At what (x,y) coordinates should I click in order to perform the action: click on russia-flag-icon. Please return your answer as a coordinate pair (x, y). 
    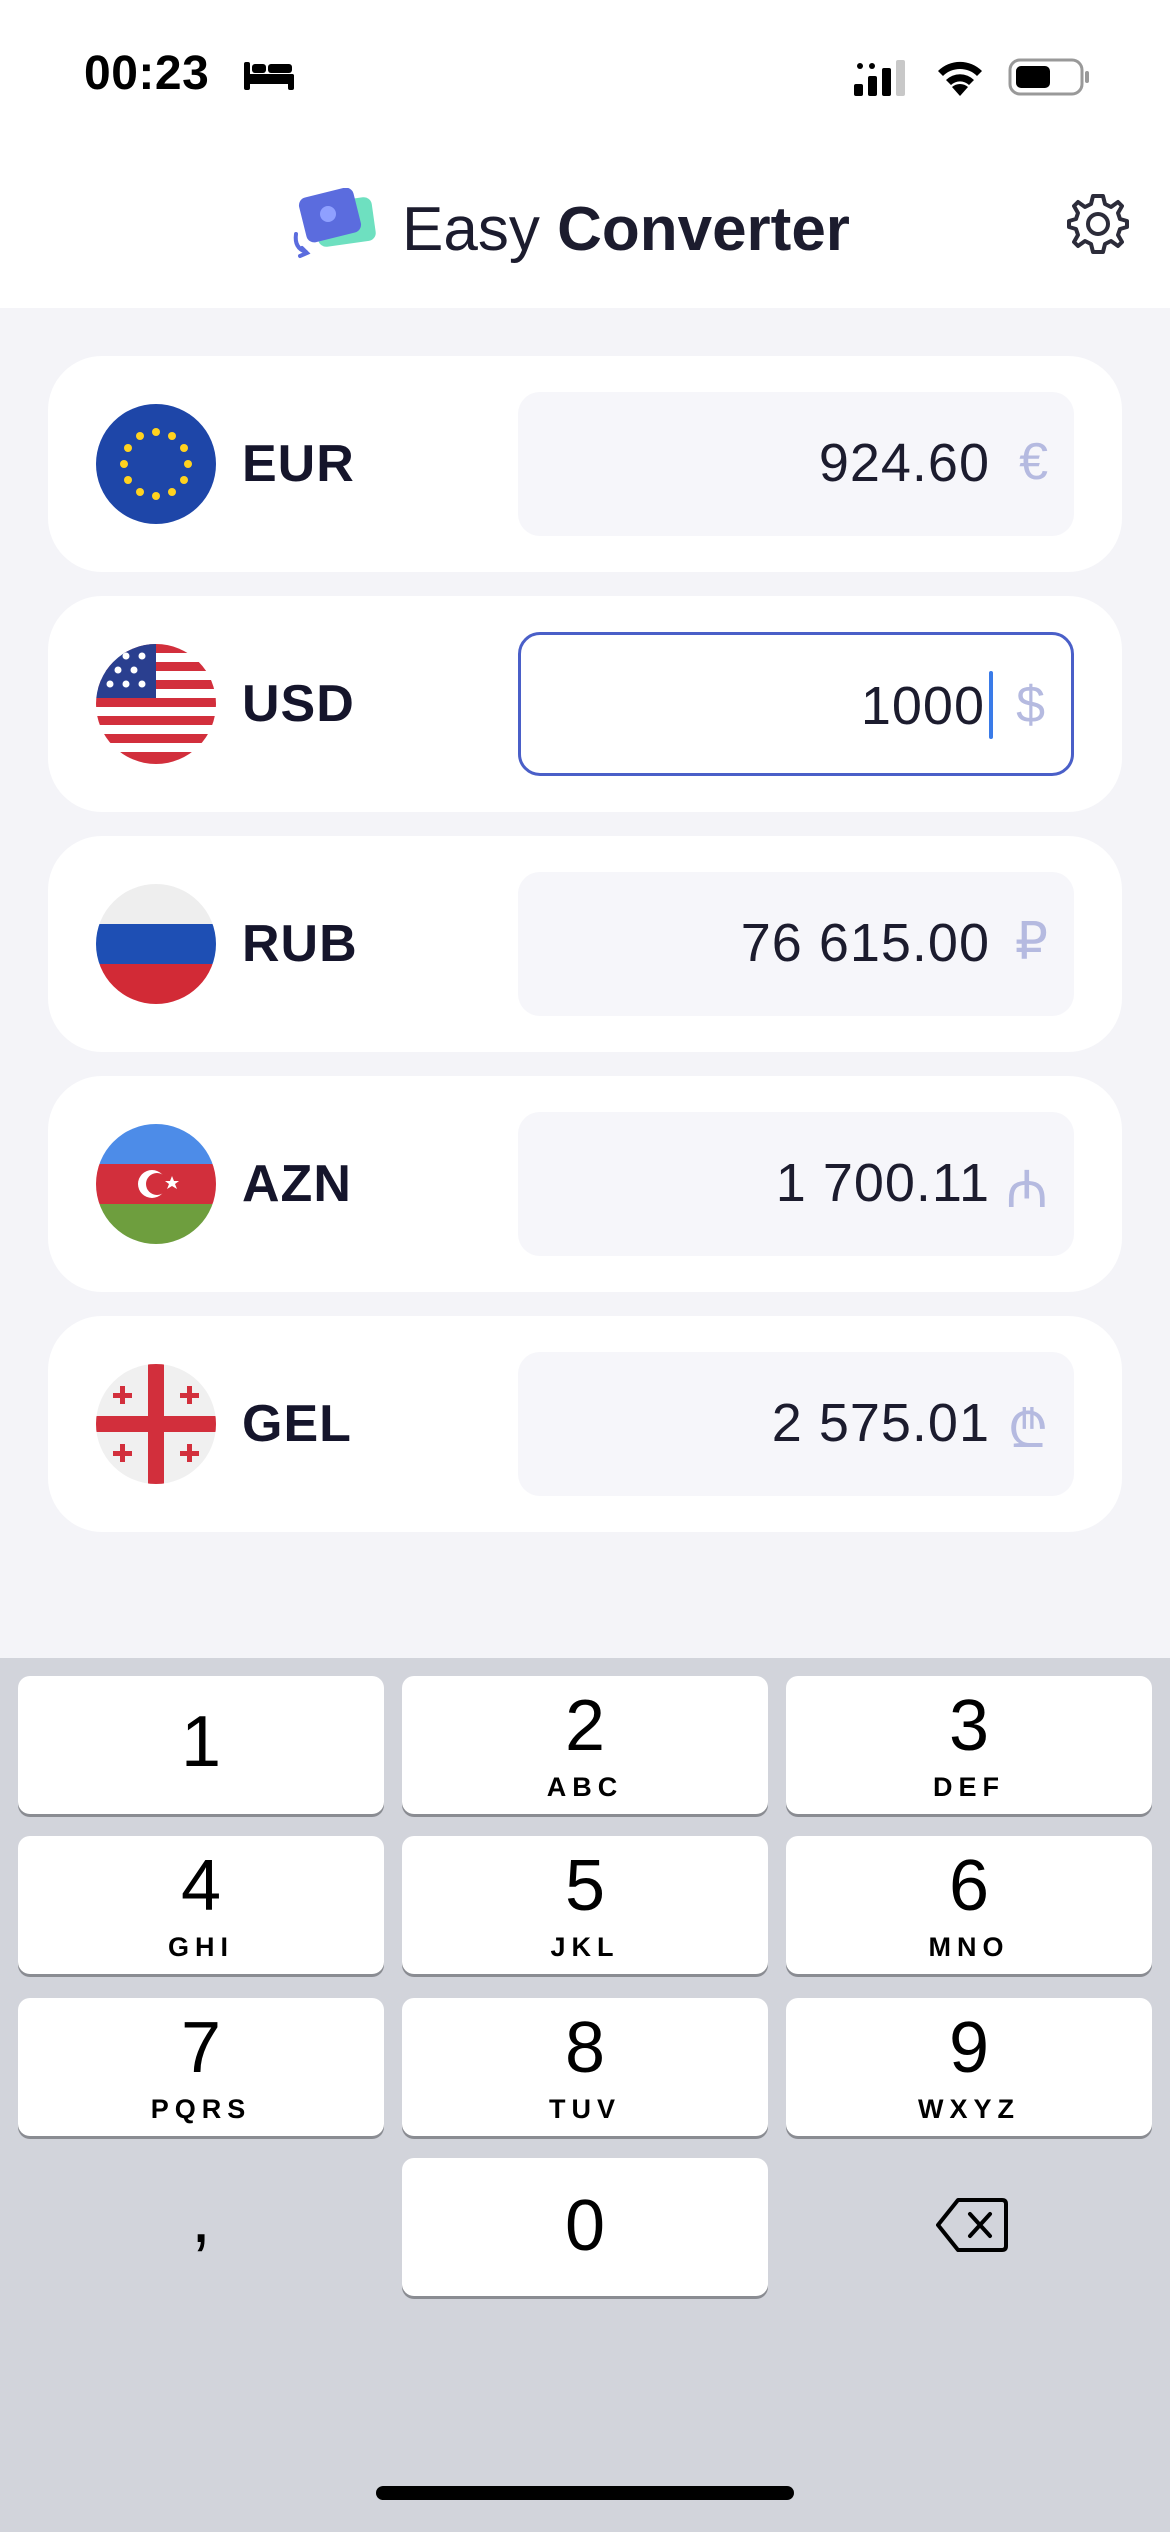
    Looking at the image, I should click on (156, 944).